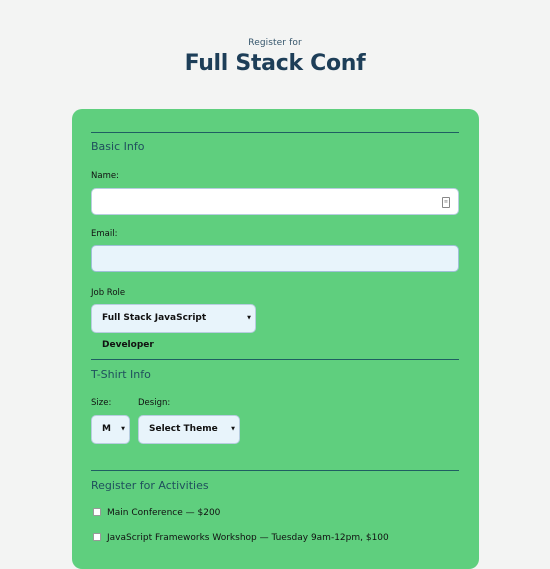  I want to click on activities-title: Register for Activities, so click(150, 485).